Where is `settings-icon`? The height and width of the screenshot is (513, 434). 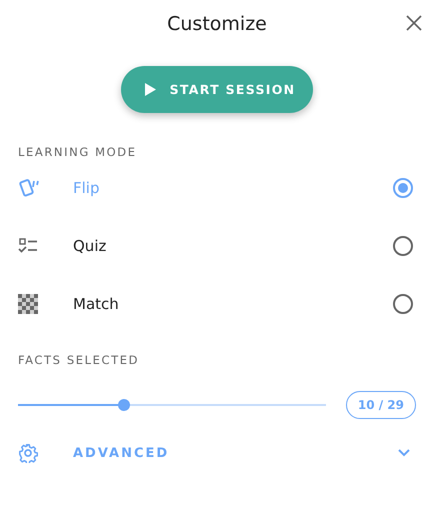 settings-icon is located at coordinates (28, 453).